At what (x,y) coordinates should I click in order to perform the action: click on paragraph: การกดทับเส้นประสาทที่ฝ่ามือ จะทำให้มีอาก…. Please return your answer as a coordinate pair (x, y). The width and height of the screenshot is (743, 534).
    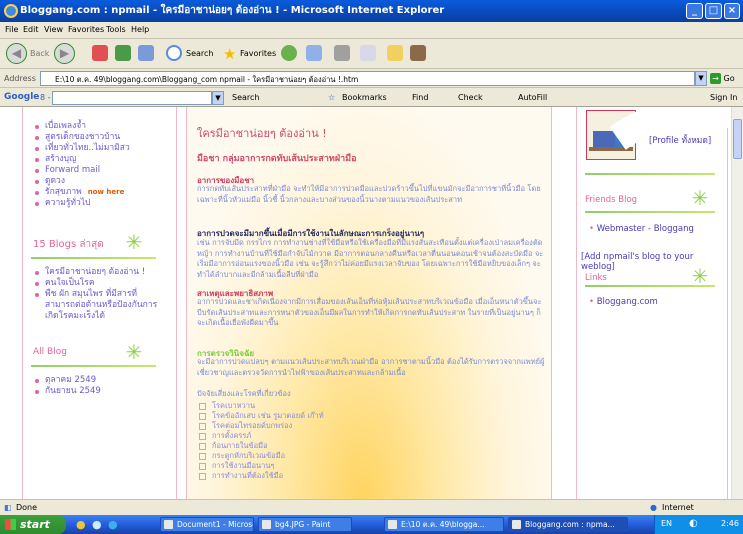
    Looking at the image, I should click on (369, 194).